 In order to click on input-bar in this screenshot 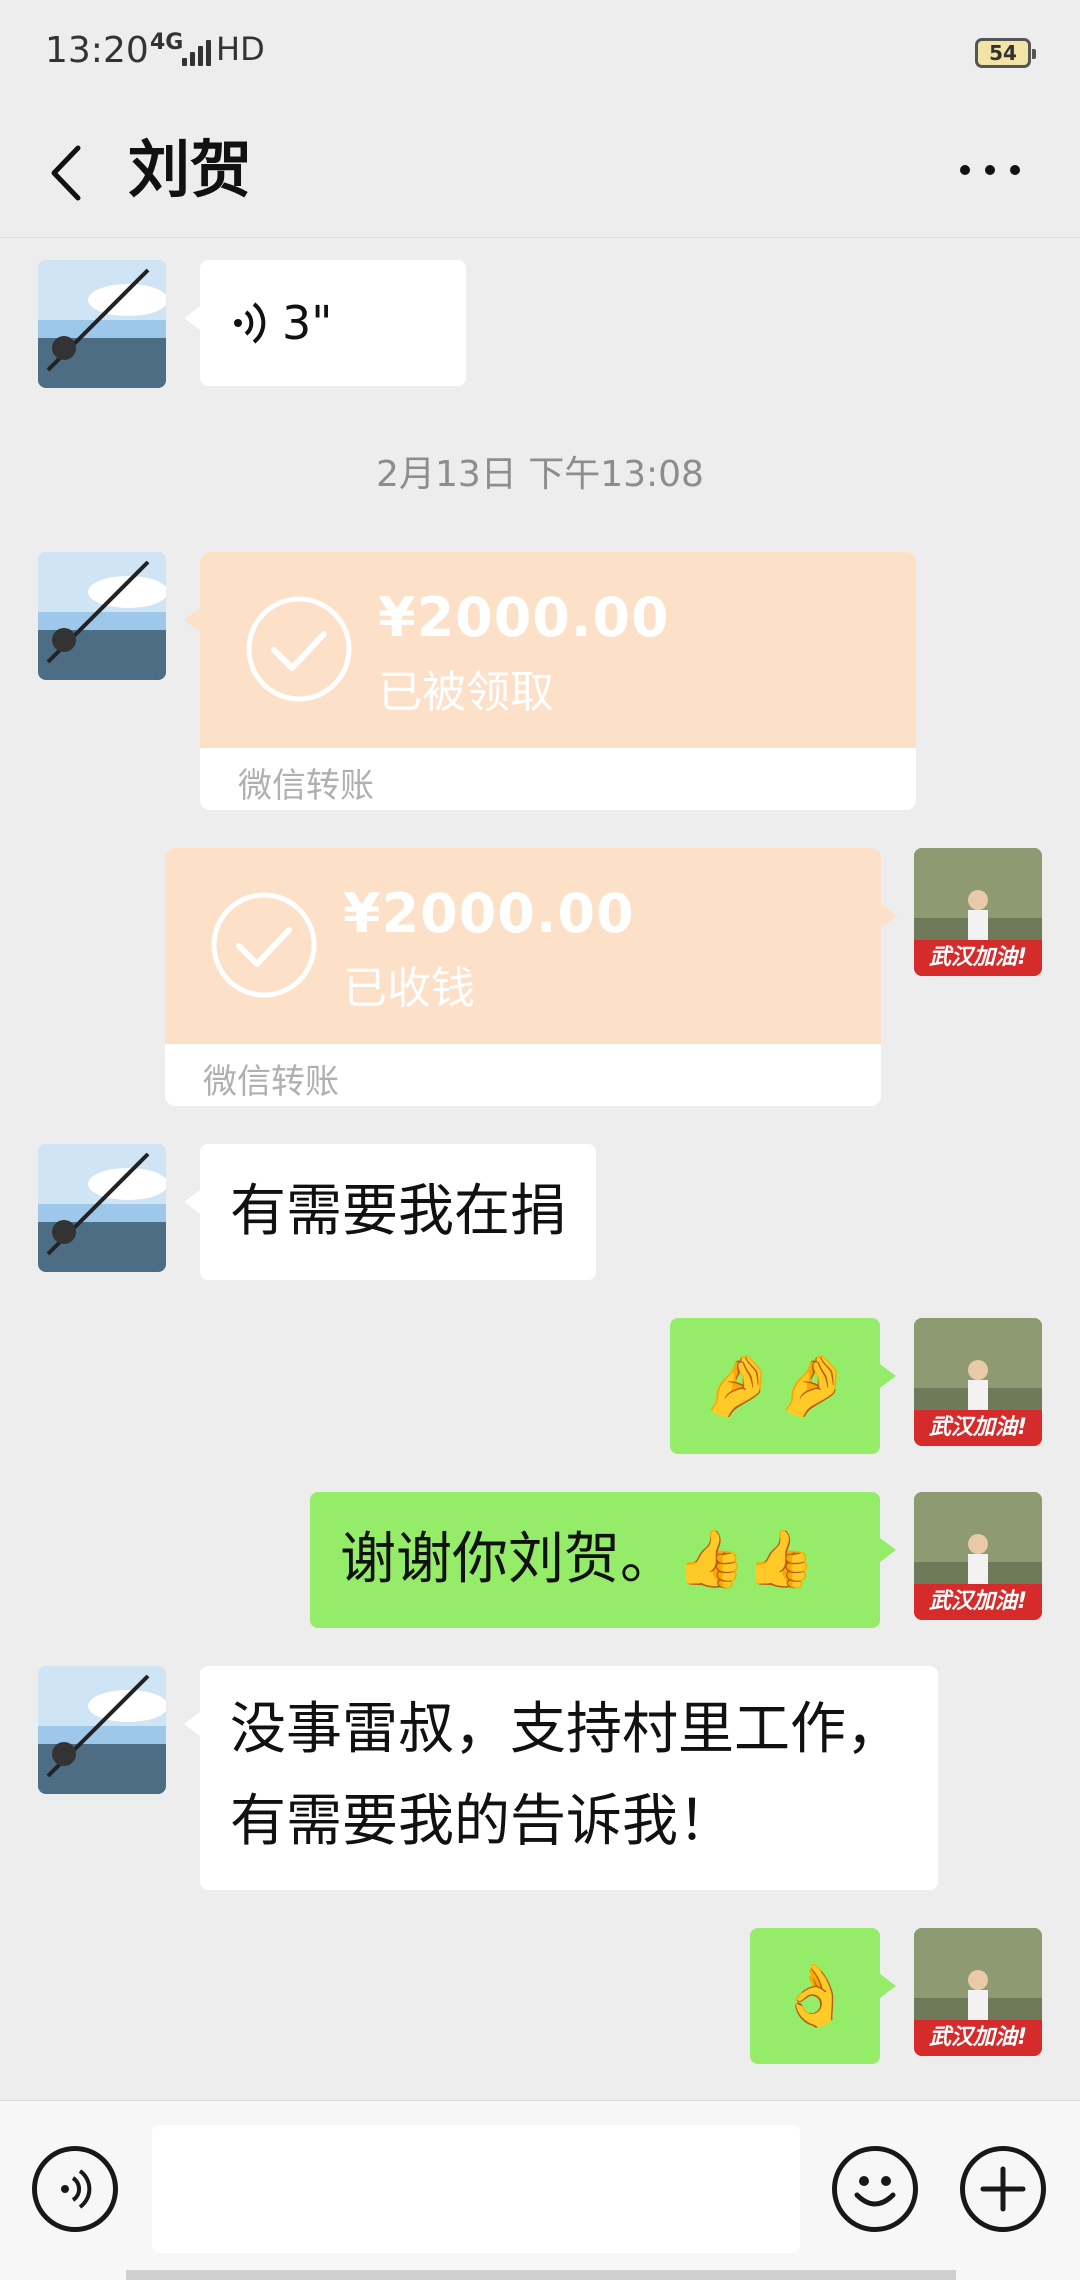, I will do `click(540, 2190)`.